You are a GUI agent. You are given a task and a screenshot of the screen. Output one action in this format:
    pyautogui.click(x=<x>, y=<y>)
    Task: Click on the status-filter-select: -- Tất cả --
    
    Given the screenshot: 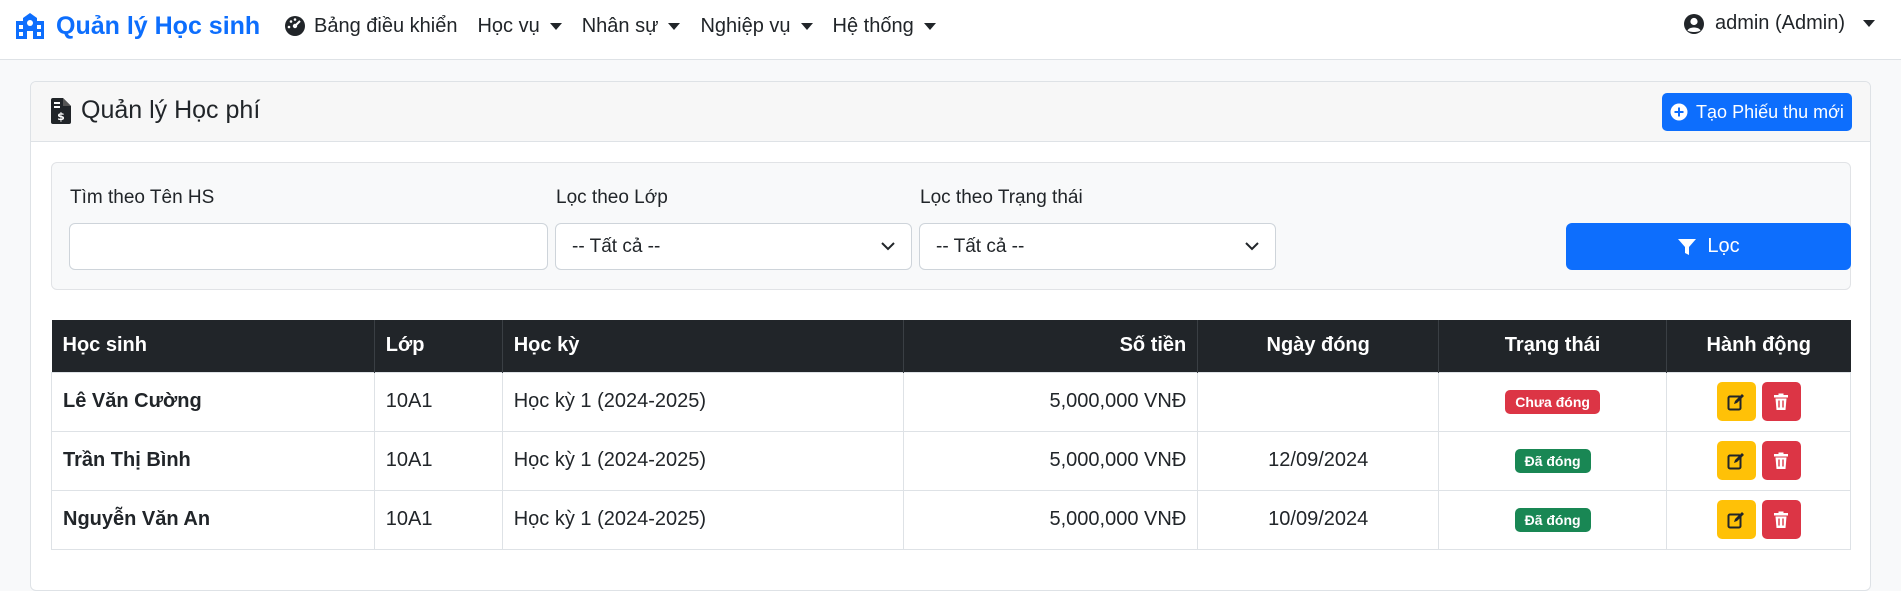 What is the action you would take?
    pyautogui.click(x=1097, y=246)
    